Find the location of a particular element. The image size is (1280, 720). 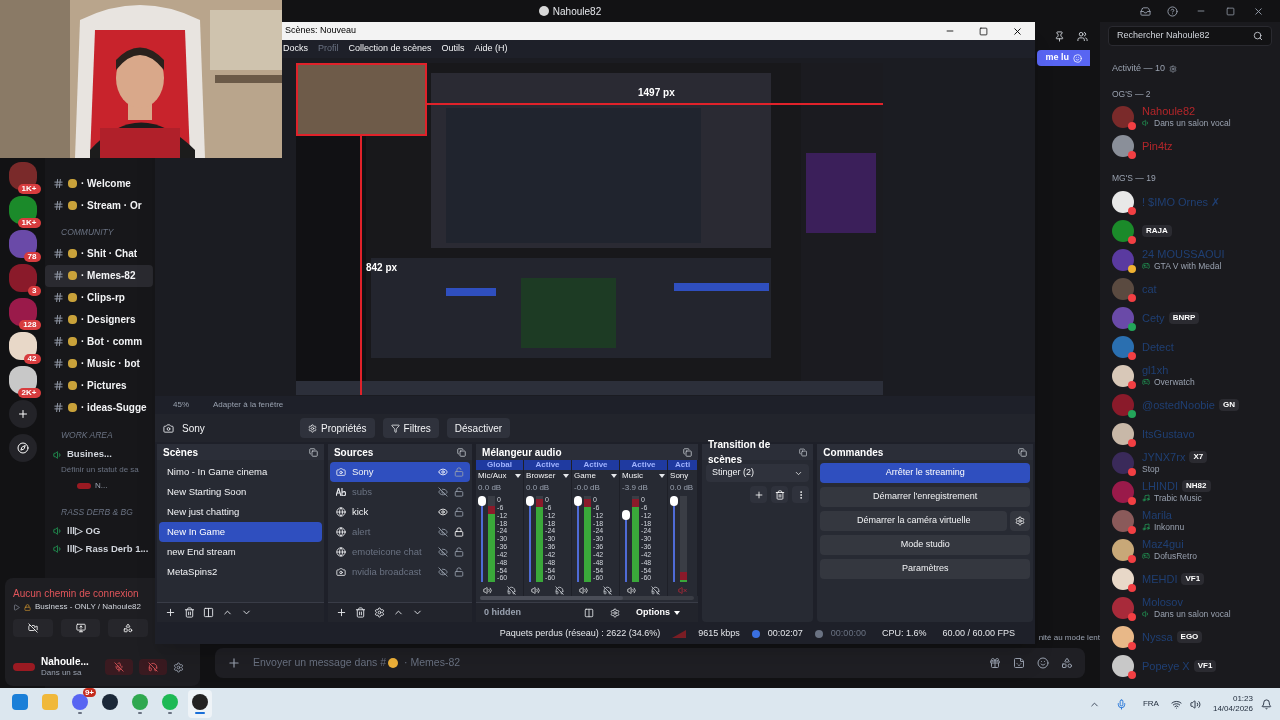

command-button: Mode studio is located at coordinates (925, 545).